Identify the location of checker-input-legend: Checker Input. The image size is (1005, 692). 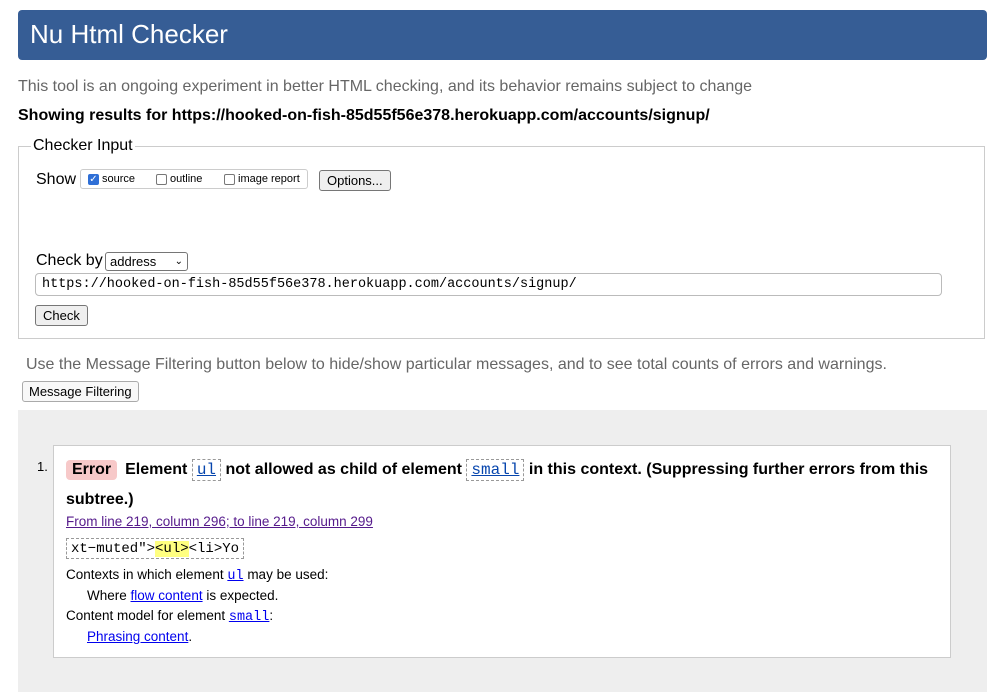
(83, 145).